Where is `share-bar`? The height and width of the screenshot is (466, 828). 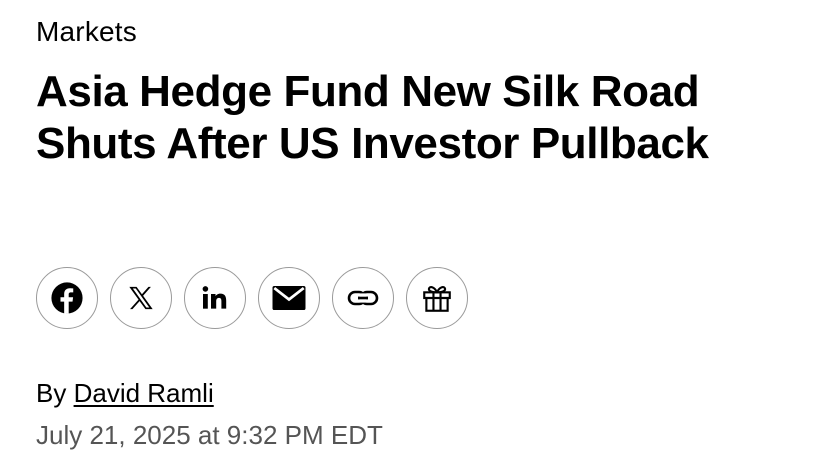 share-bar is located at coordinates (252, 298).